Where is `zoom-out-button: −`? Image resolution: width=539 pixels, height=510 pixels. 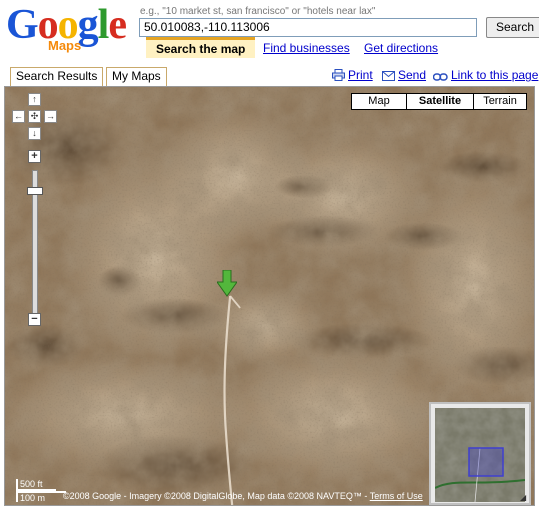 zoom-out-button: − is located at coordinates (34, 319).